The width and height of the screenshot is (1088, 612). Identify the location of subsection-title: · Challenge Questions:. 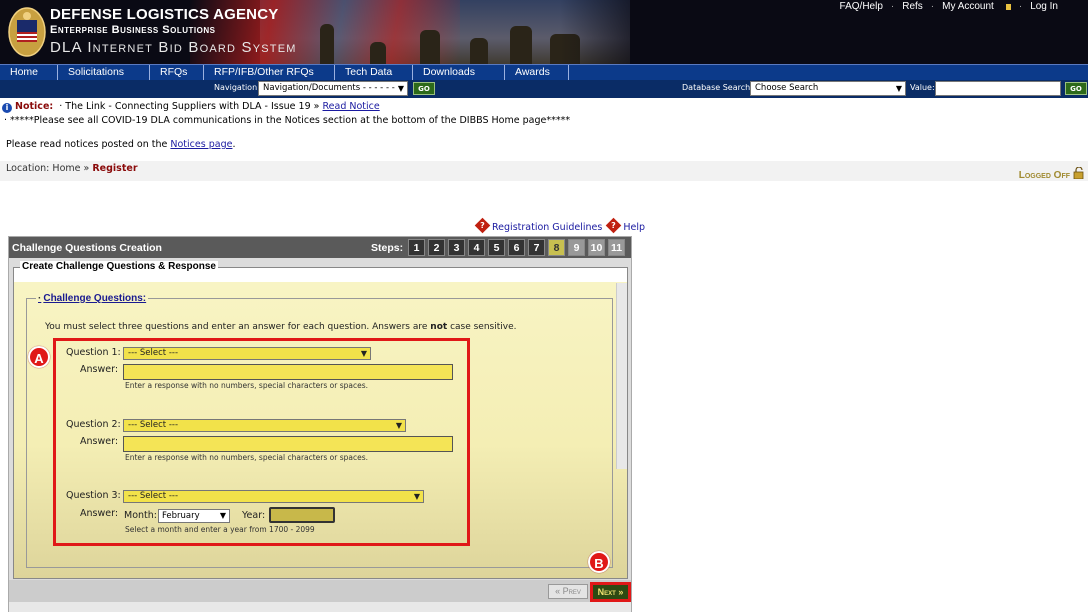
(92, 298).